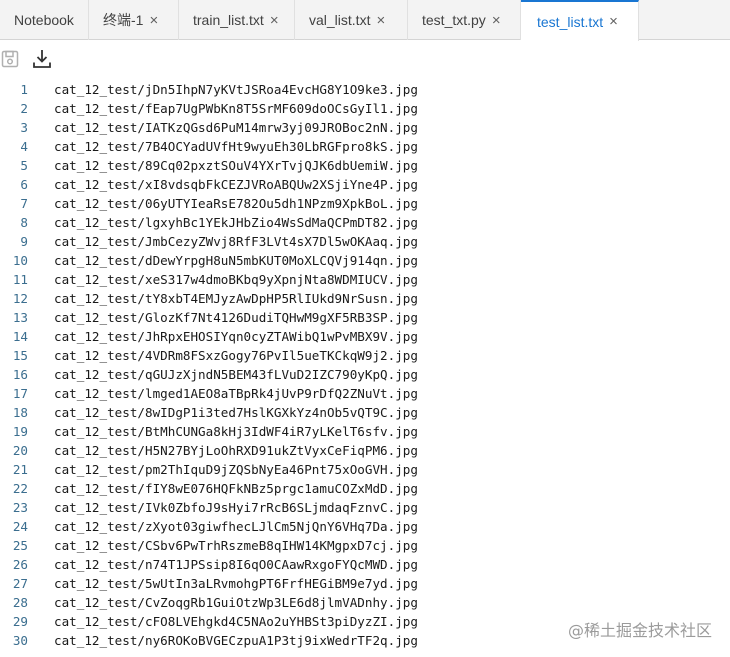 The width and height of the screenshot is (730, 657). What do you see at coordinates (24, 241) in the screenshot?
I see `line-number: 9` at bounding box center [24, 241].